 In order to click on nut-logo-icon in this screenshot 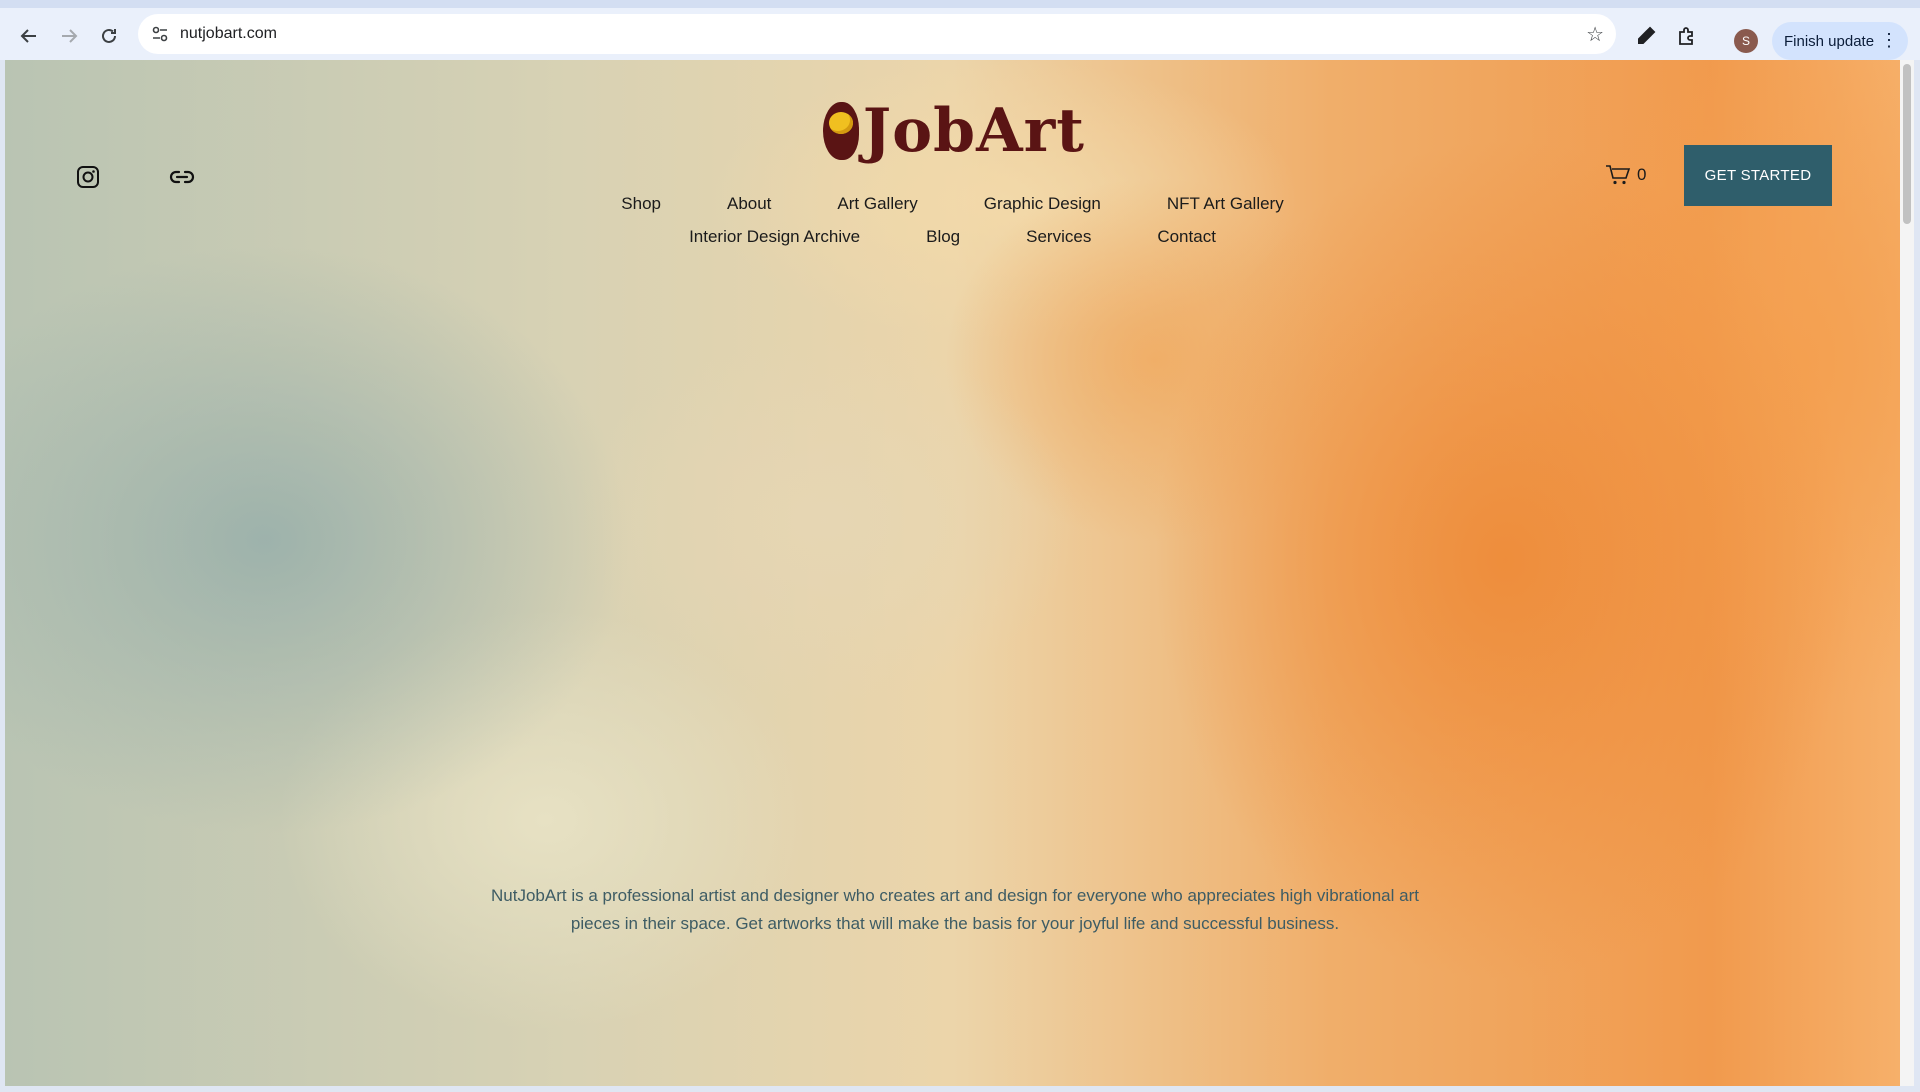, I will do `click(841, 131)`.